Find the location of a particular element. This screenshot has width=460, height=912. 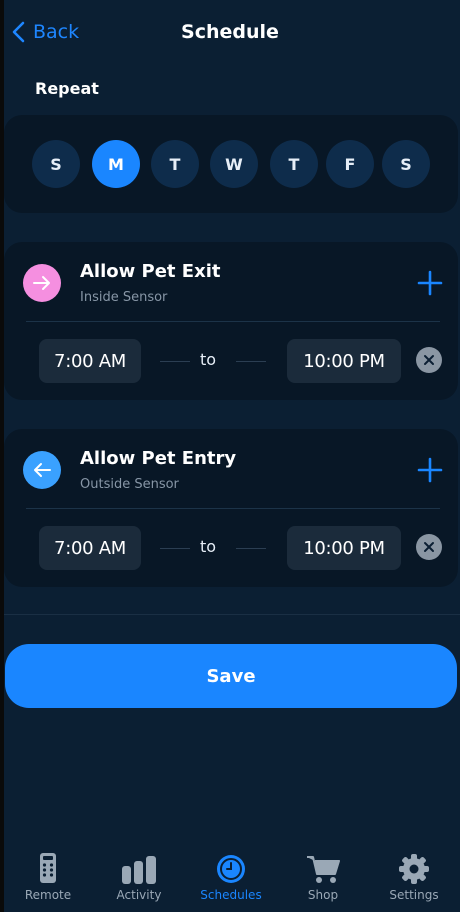

cart-icon is located at coordinates (323, 867).